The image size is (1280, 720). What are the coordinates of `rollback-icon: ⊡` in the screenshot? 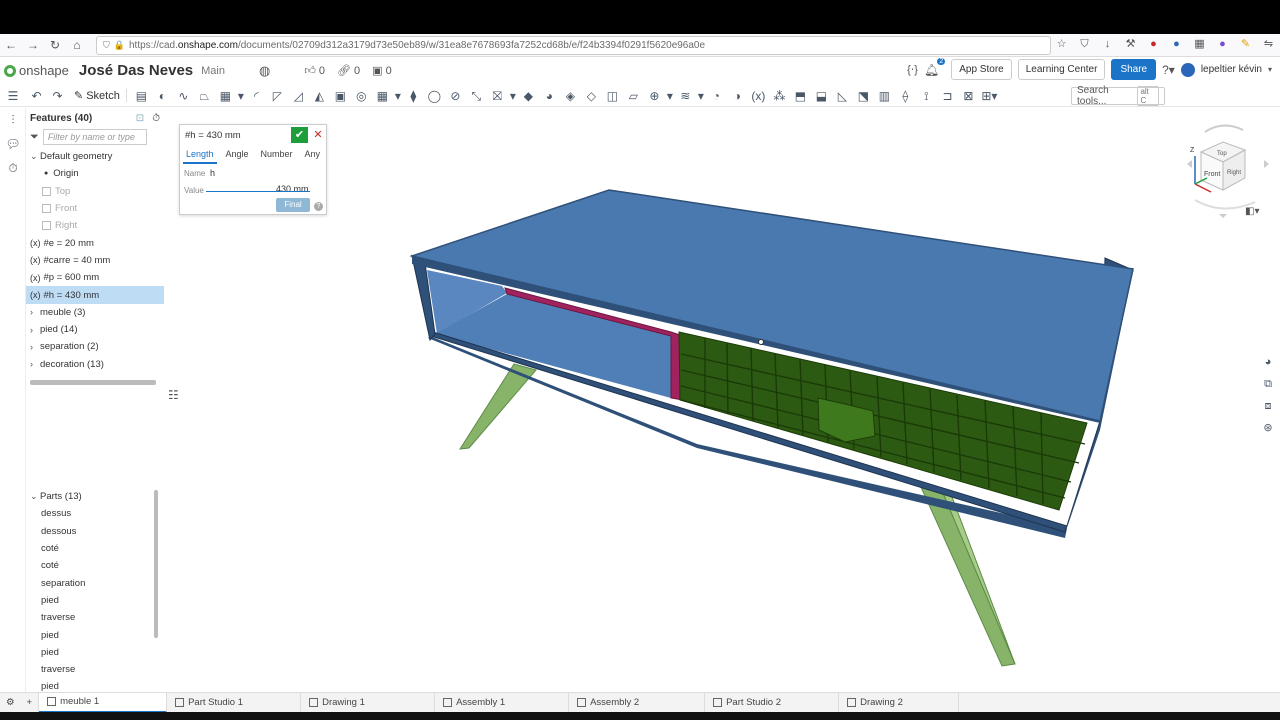 It's located at (140, 118).